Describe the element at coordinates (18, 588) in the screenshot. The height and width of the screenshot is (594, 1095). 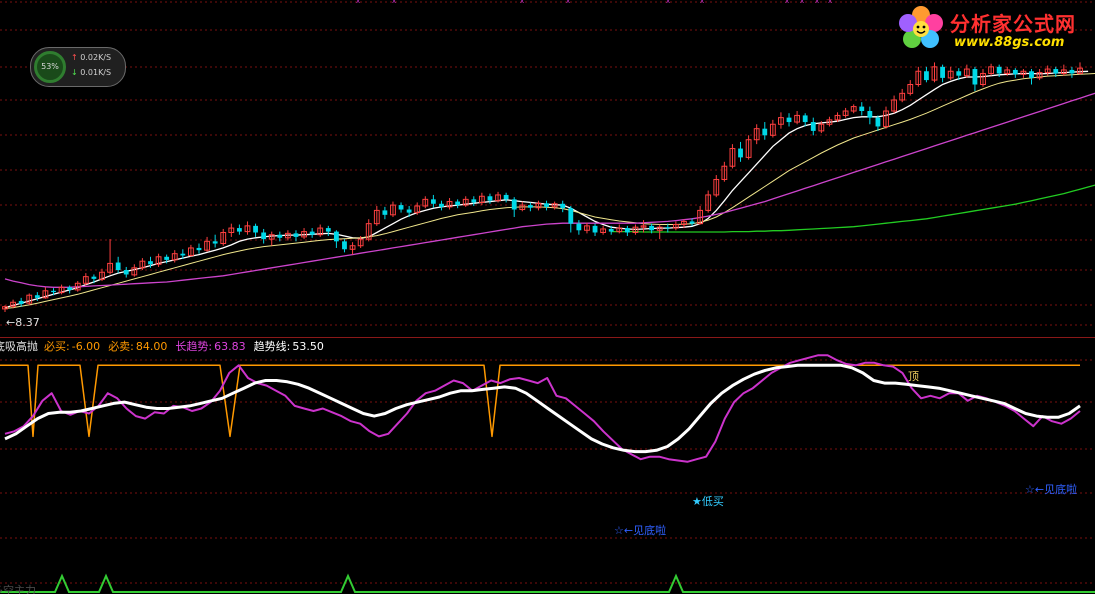
I see `signal-panel-title: 多空主力` at that location.